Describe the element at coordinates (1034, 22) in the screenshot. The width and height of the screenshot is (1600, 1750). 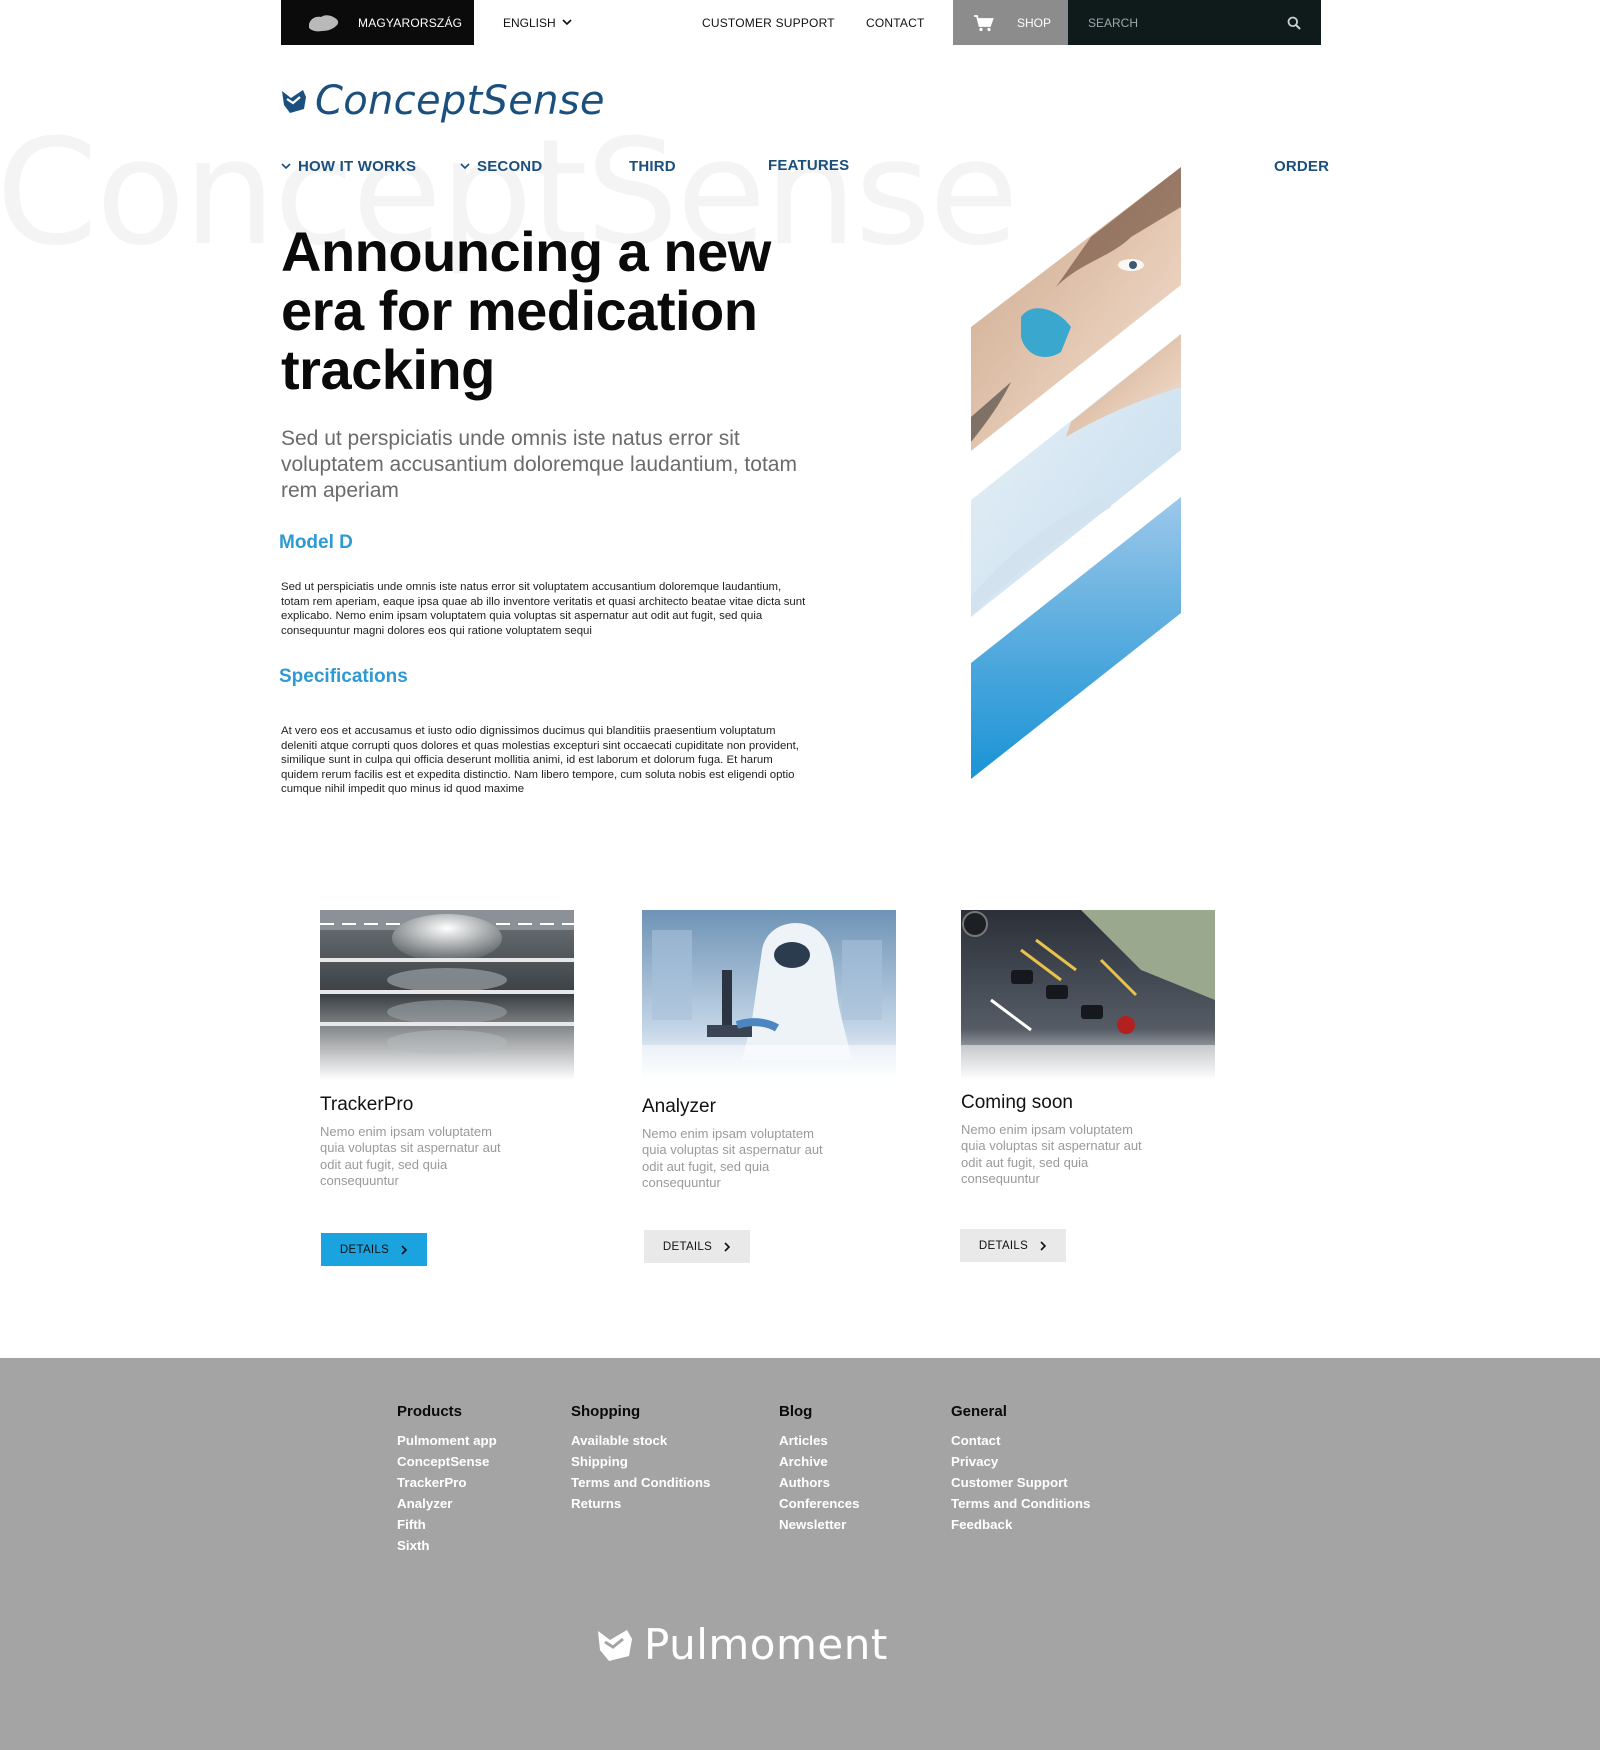
I see `shop-label: SHOP` at that location.